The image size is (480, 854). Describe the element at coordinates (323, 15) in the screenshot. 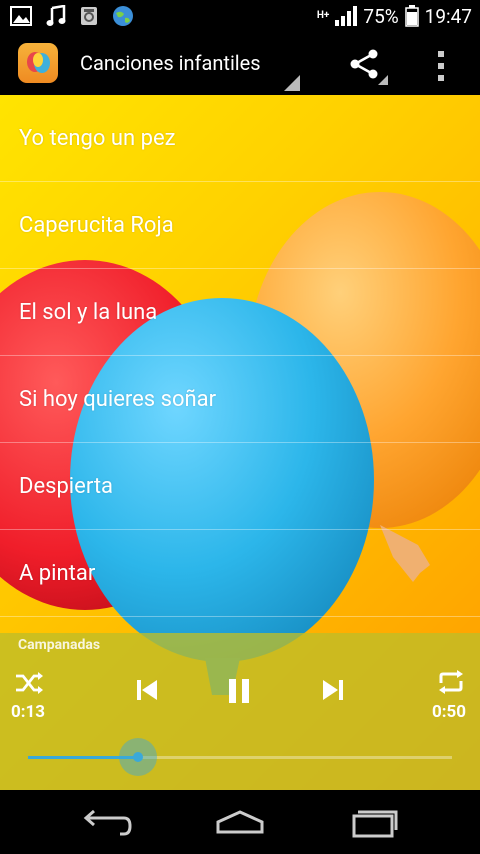

I see `network-type: H+` at that location.